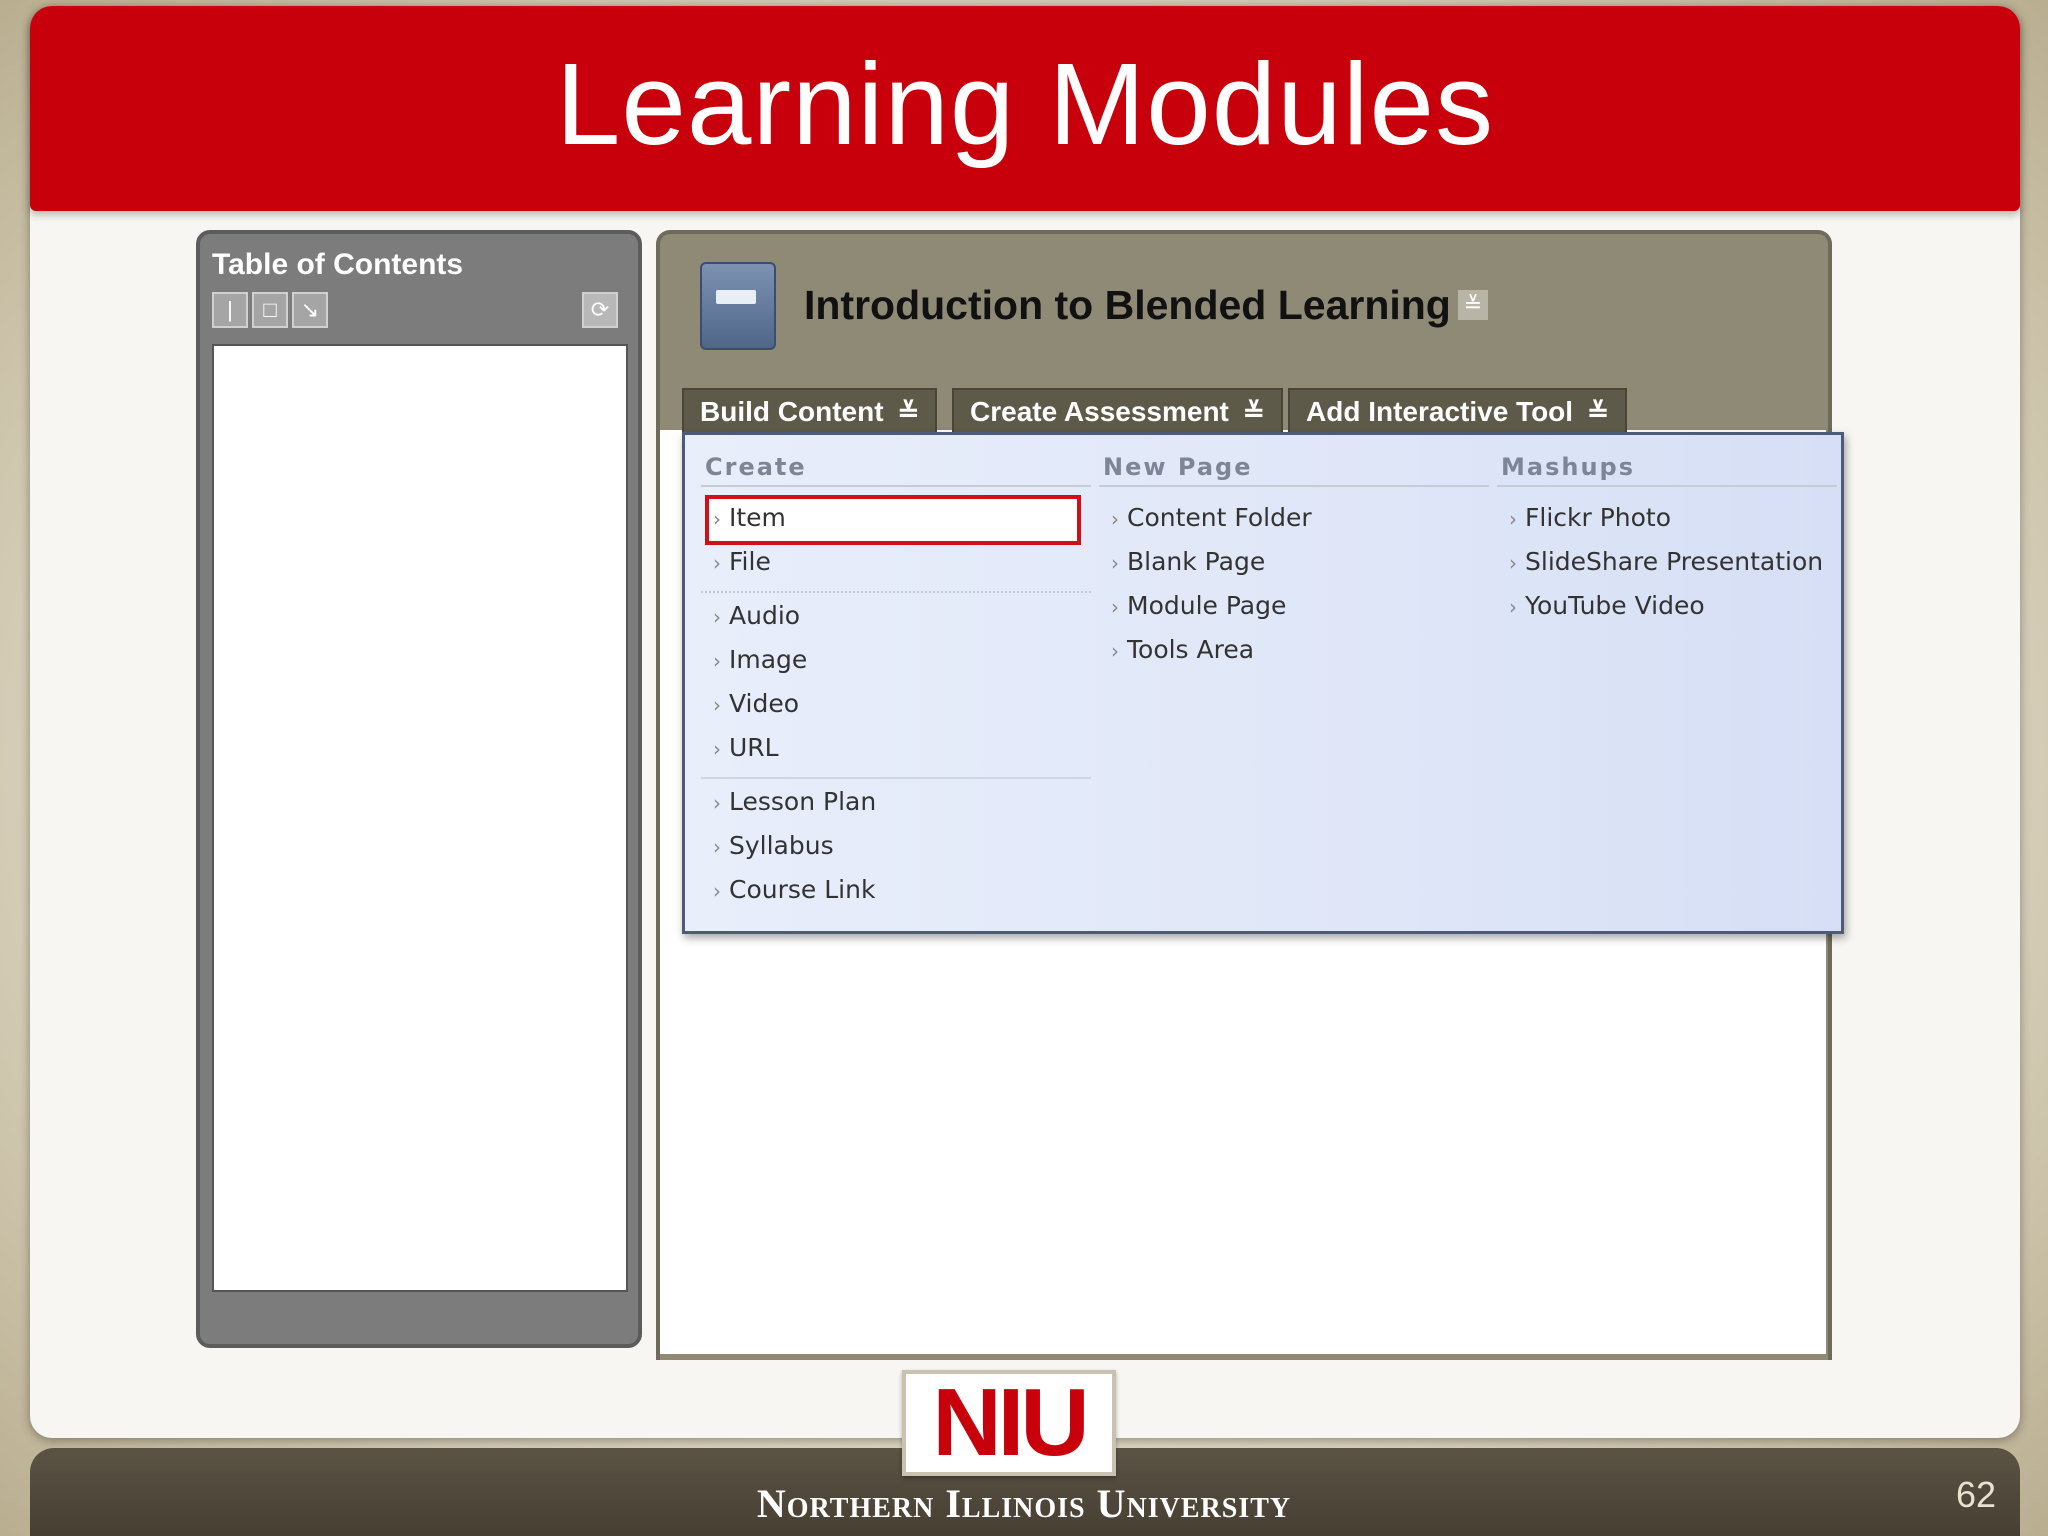 The width and height of the screenshot is (2048, 1536). I want to click on tab-build-content: Build Content ≚, so click(810, 411).